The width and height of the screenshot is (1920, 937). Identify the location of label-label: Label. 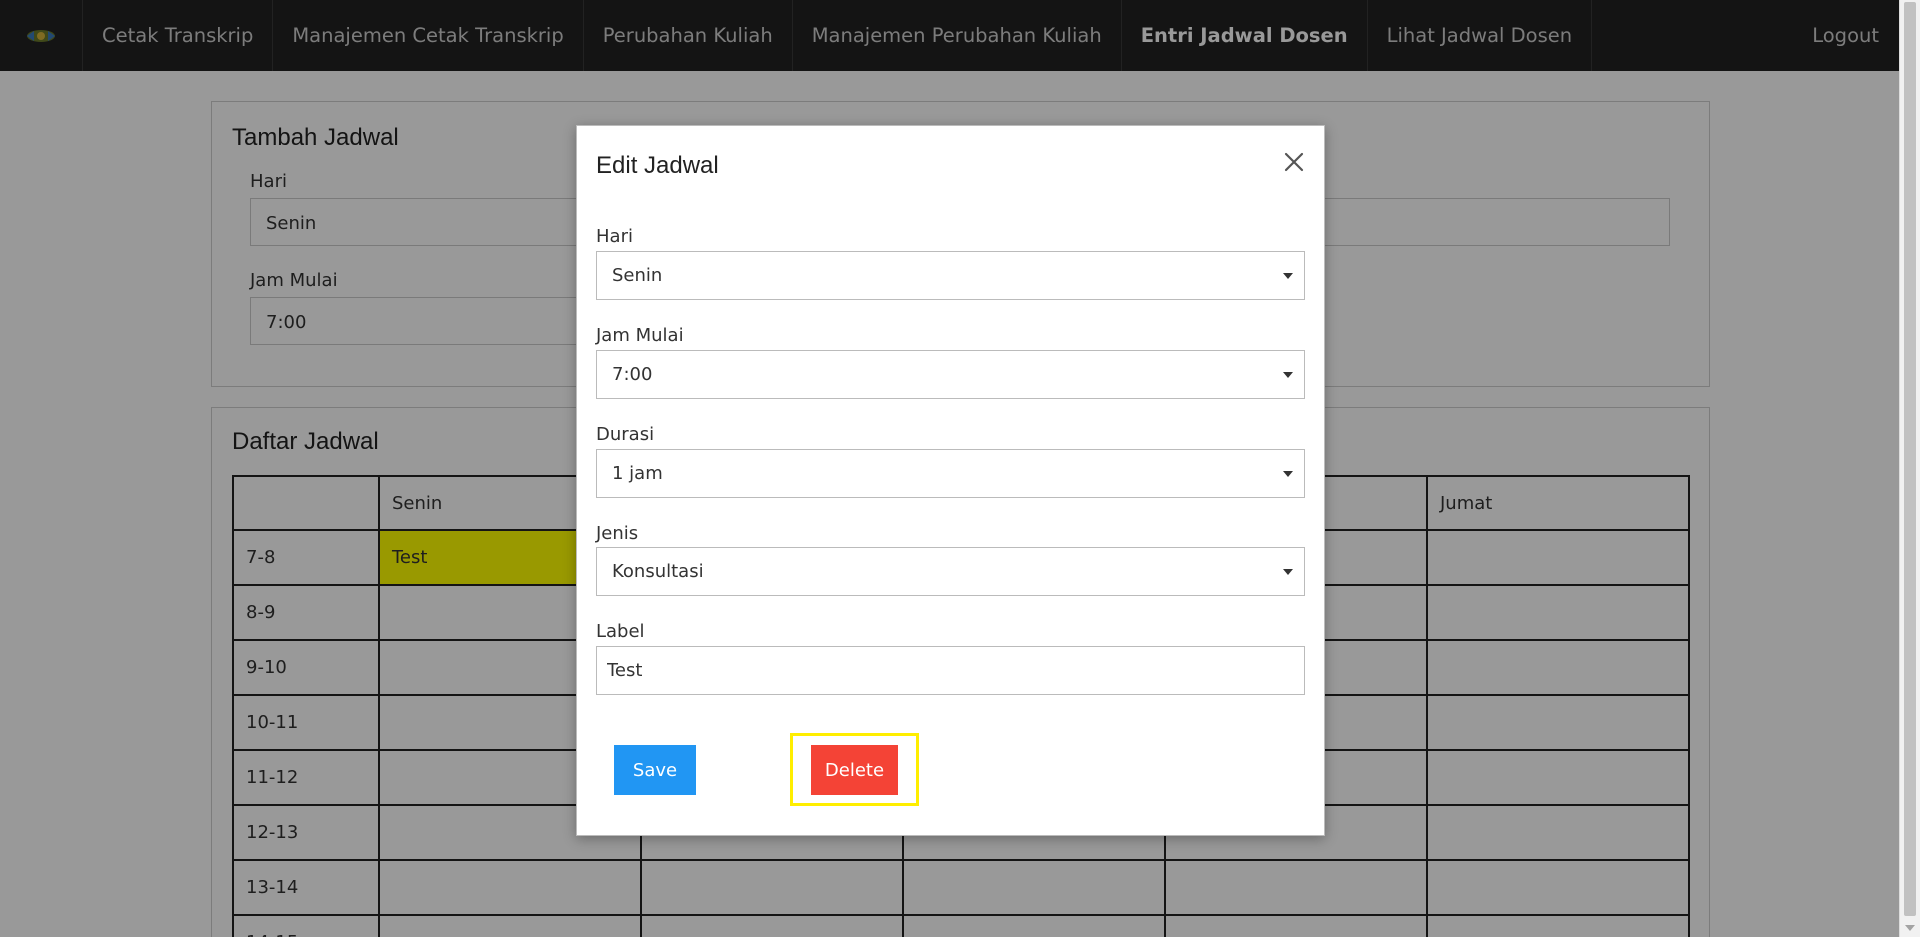
(620, 631).